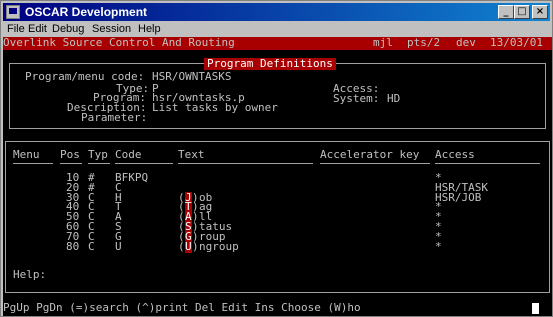 Image resolution: width=553 pixels, height=317 pixels. What do you see at coordinates (487, 163) in the screenshot?
I see `col-underline-access` at bounding box center [487, 163].